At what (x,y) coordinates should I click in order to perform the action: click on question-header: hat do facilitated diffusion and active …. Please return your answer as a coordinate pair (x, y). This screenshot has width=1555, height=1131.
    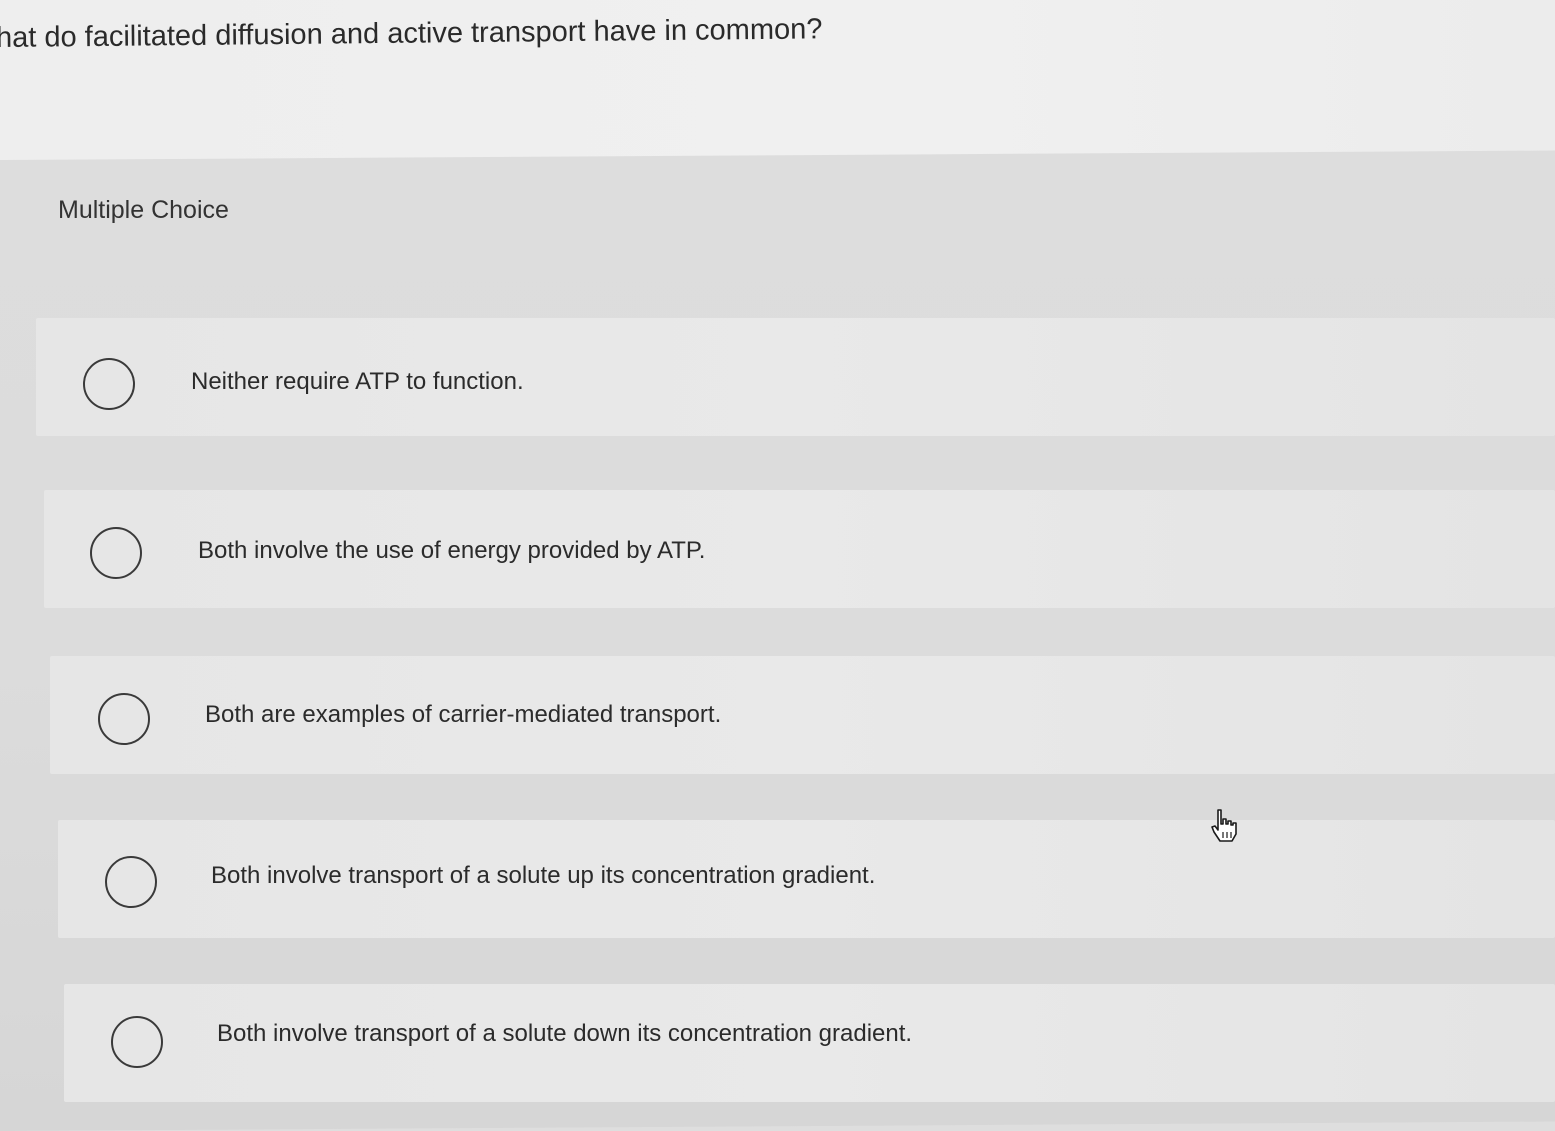
    Looking at the image, I should click on (777, 80).